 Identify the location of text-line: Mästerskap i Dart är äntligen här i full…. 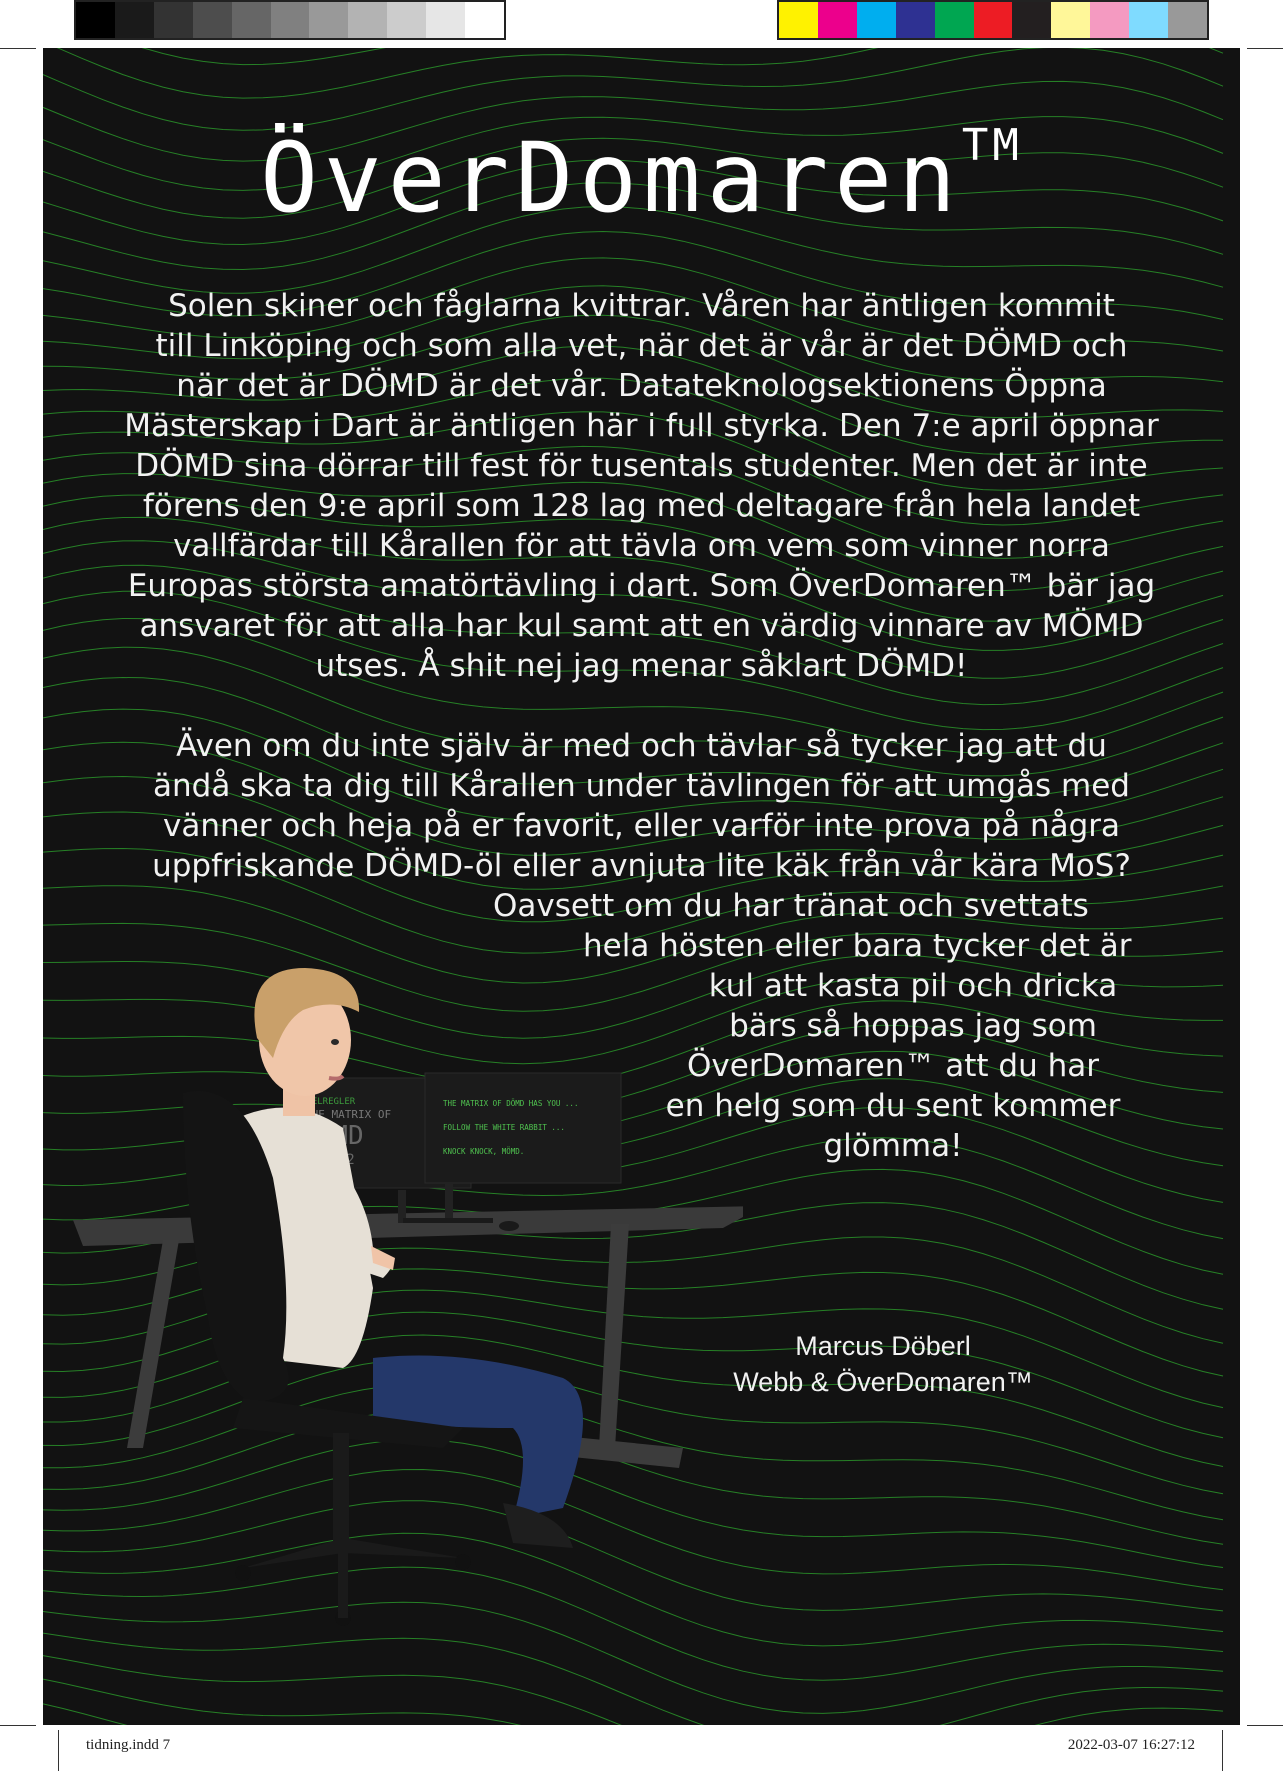
(641, 426).